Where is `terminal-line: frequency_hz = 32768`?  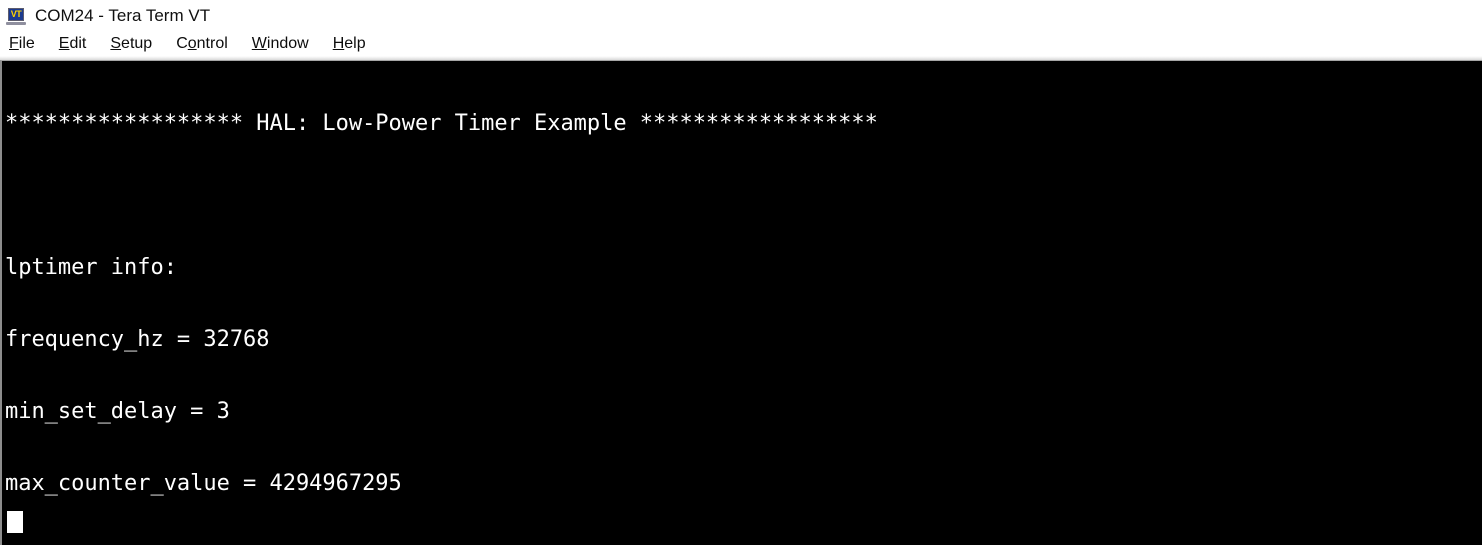 terminal-line: frequency_hz = 32768 is located at coordinates (137, 339).